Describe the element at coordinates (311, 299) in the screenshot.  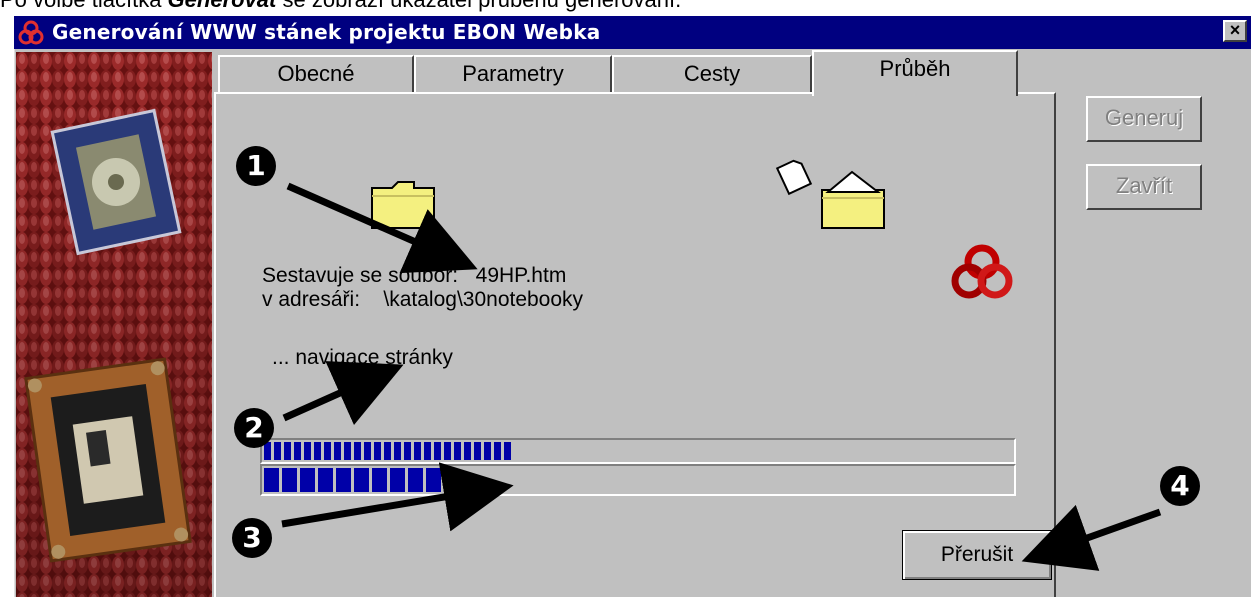
I see `dir-label: v adresáři:` at that location.